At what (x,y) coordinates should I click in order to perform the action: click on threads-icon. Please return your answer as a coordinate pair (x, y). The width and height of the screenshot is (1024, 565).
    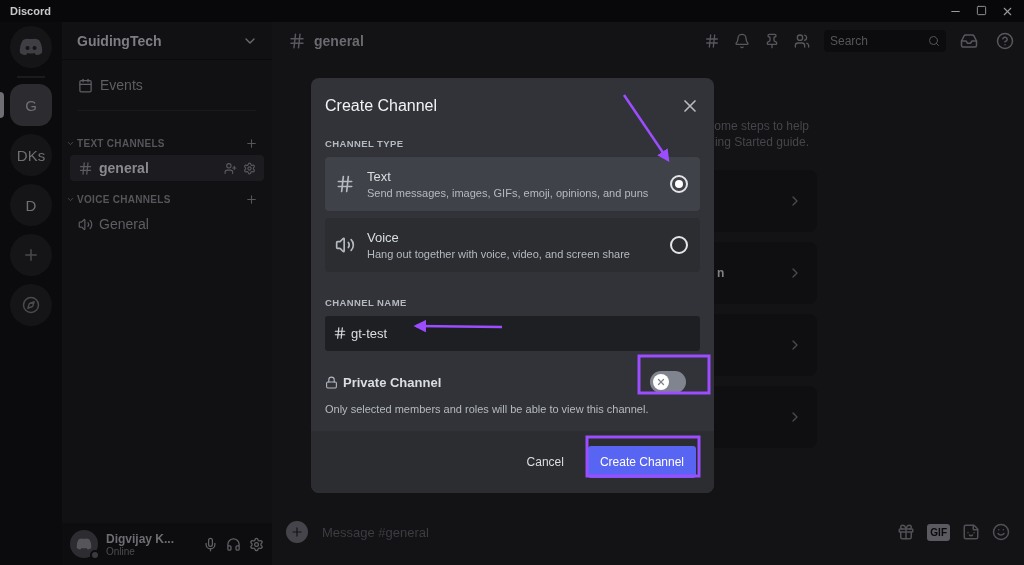
    Looking at the image, I should click on (712, 41).